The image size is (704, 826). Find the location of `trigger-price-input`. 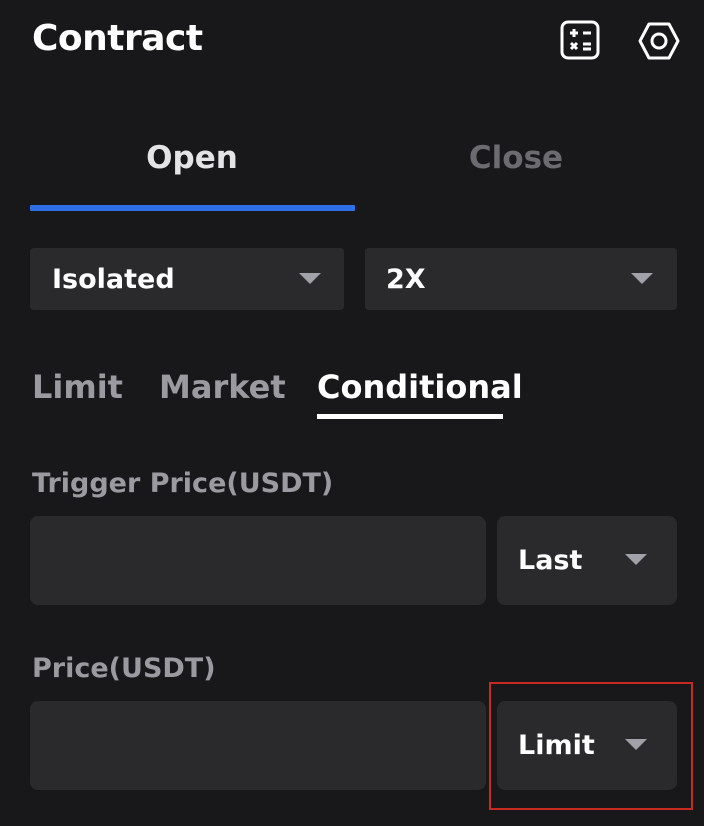

trigger-price-input is located at coordinates (258, 560).